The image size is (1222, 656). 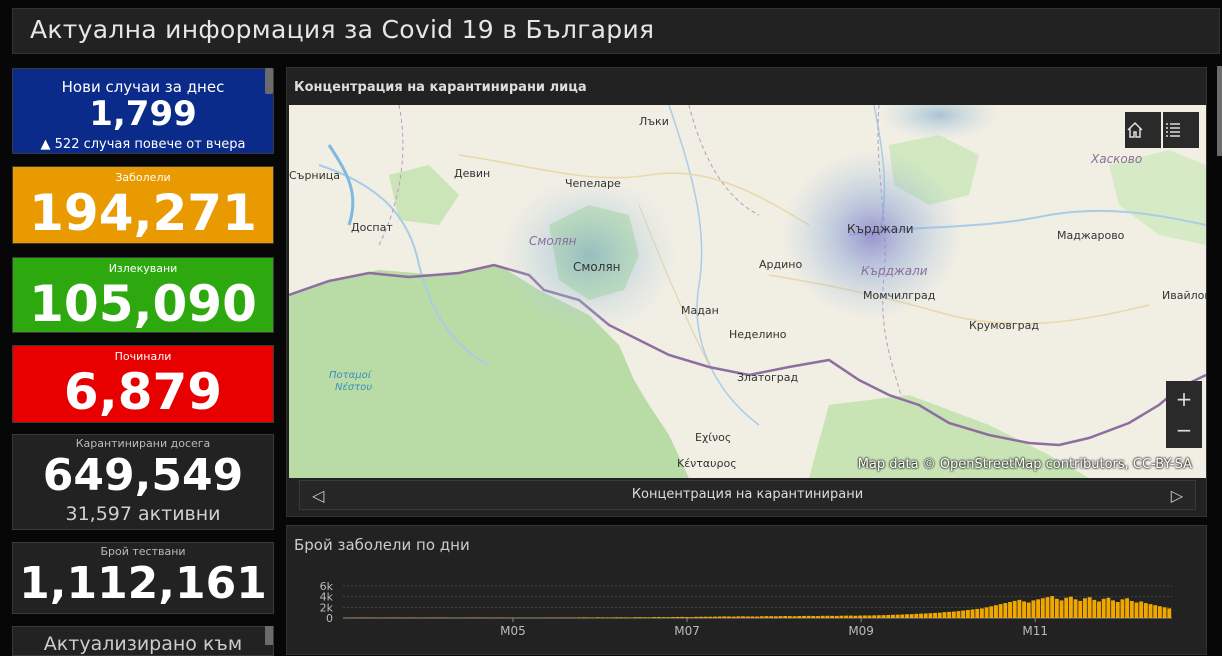 What do you see at coordinates (1177, 495) in the screenshot?
I see `next-arrow-icon: ▷` at bounding box center [1177, 495].